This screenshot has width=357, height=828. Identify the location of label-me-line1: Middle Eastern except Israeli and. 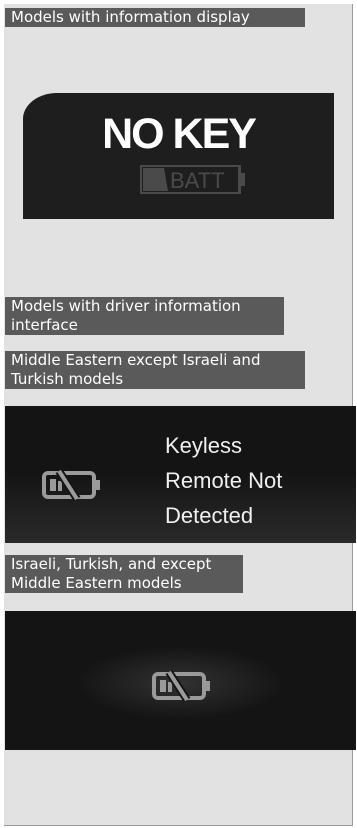
(136, 360).